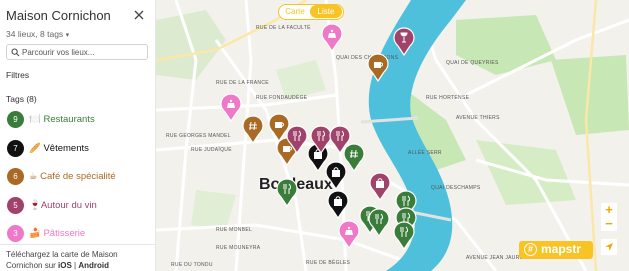  What do you see at coordinates (35, 34) in the screenshot?
I see `summary-text: 34 lieux, 8 tags` at bounding box center [35, 34].